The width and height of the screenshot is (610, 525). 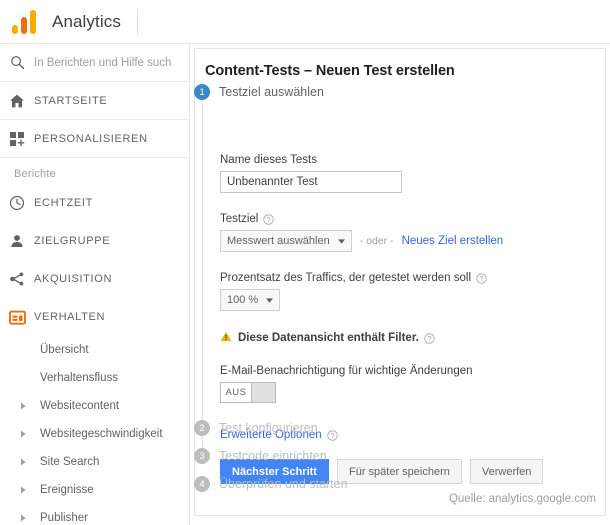 I want to click on name-field-label: Name dieses Tests, so click(x=268, y=160).